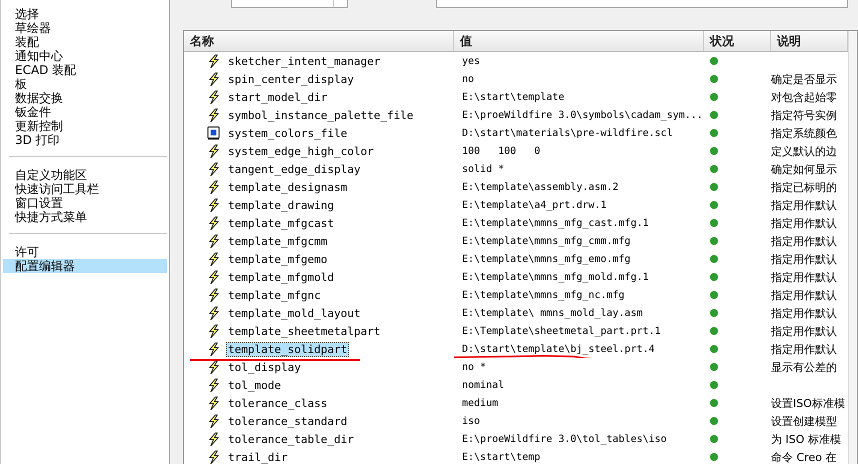  What do you see at coordinates (737, 41) in the screenshot?
I see `column-header: 状况` at bounding box center [737, 41].